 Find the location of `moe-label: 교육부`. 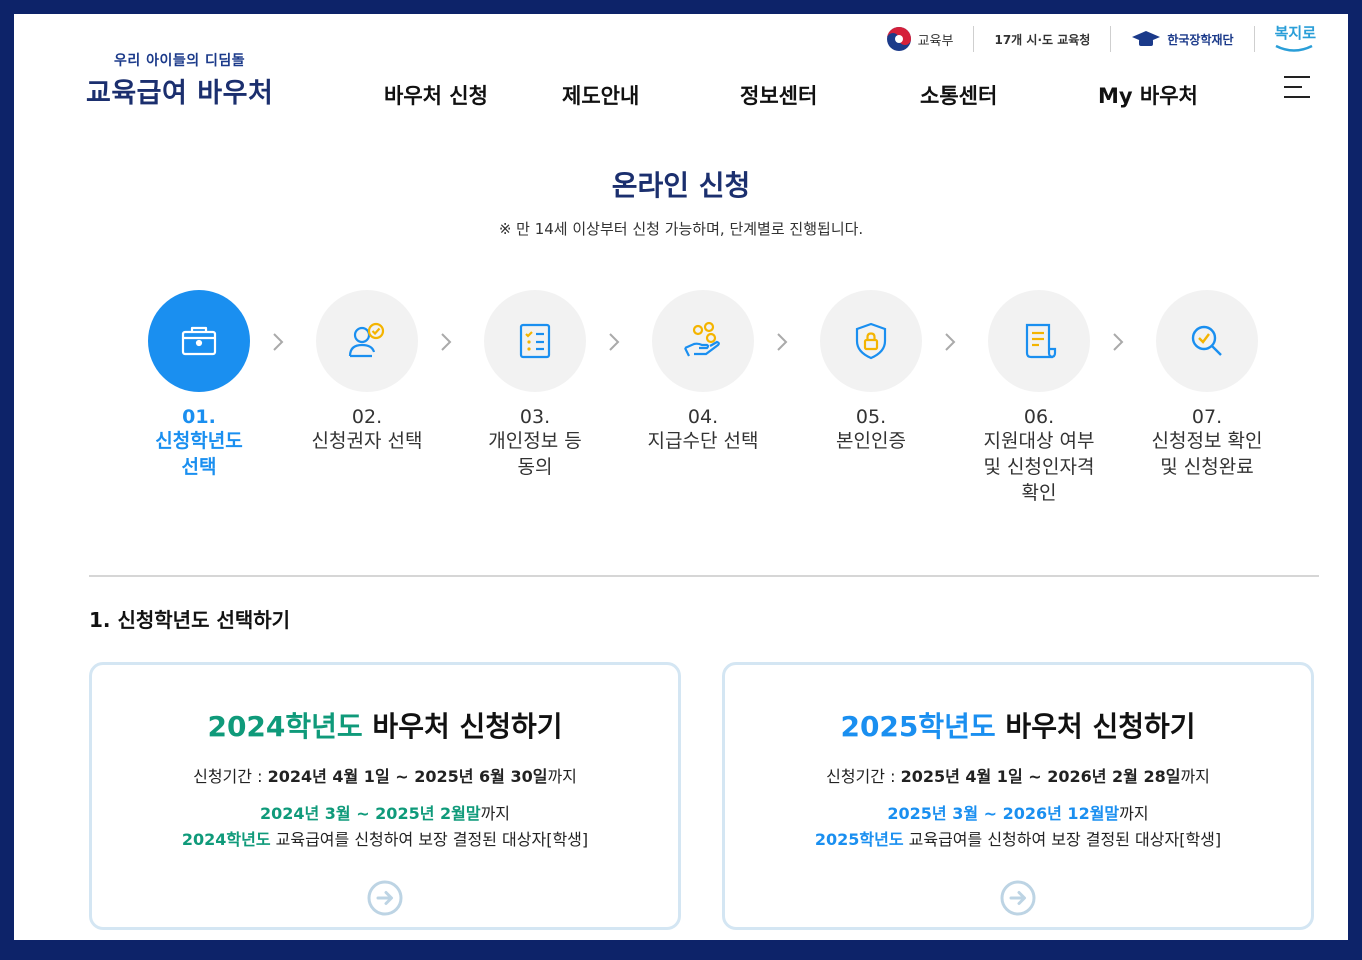

moe-label: 교육부 is located at coordinates (935, 41).